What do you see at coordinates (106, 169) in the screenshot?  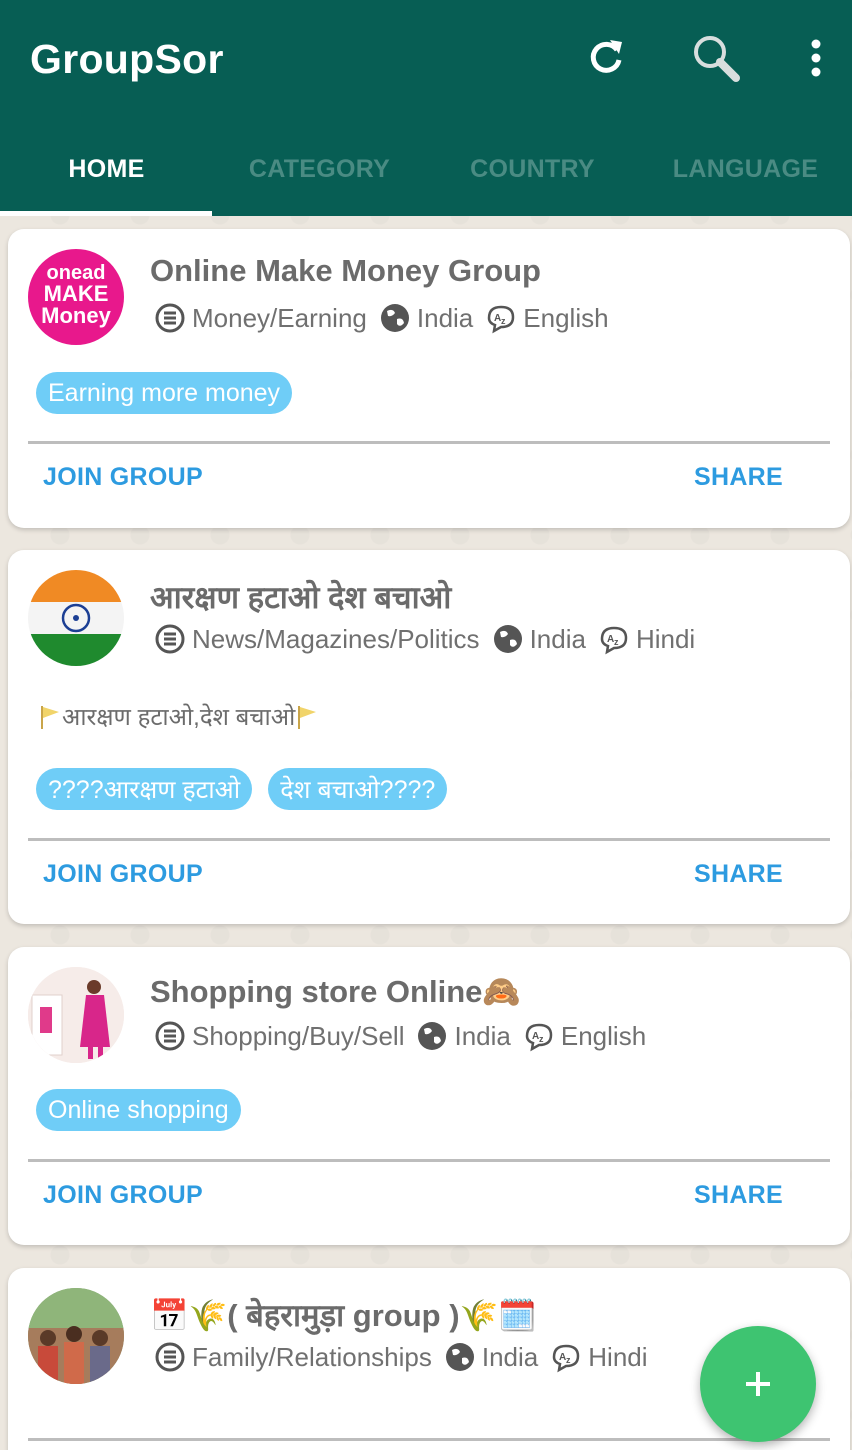 I see `tab-home: HOME` at bounding box center [106, 169].